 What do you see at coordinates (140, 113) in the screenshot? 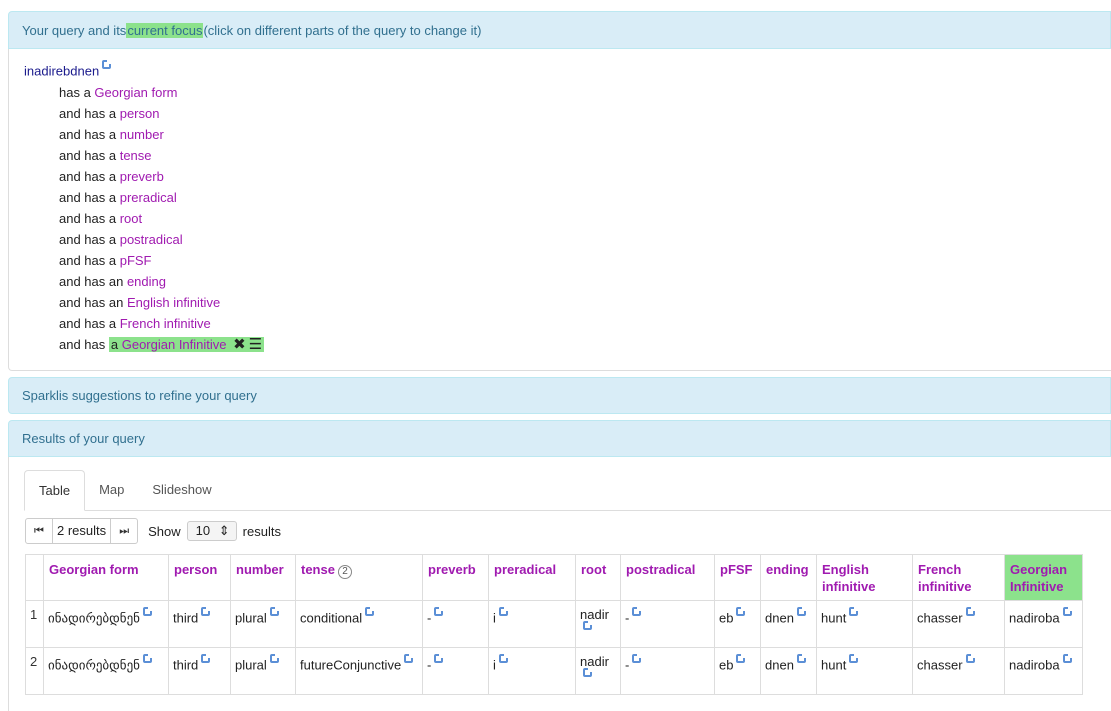
I see `query-keyword: person` at bounding box center [140, 113].